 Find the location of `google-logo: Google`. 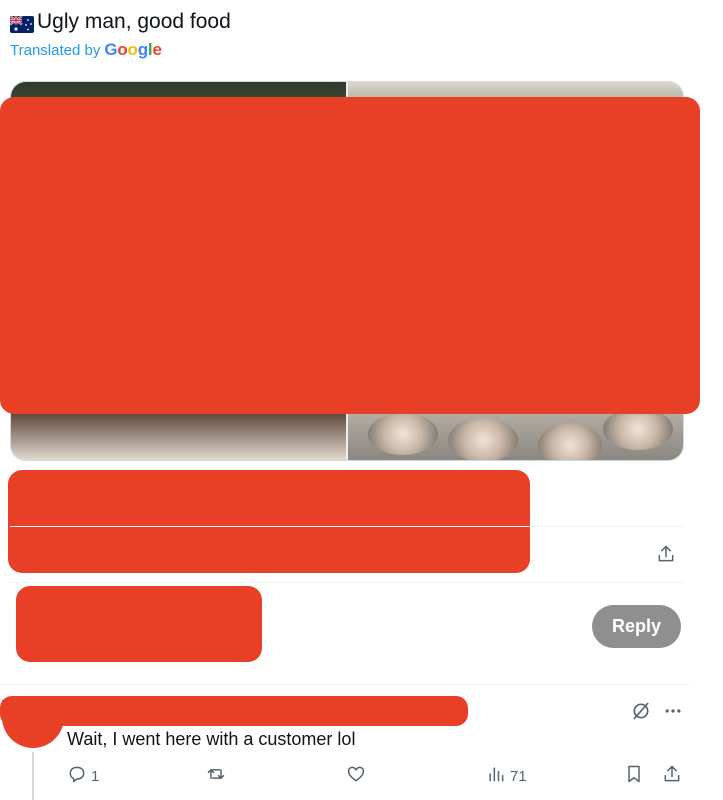

google-logo: Google is located at coordinates (133, 50).